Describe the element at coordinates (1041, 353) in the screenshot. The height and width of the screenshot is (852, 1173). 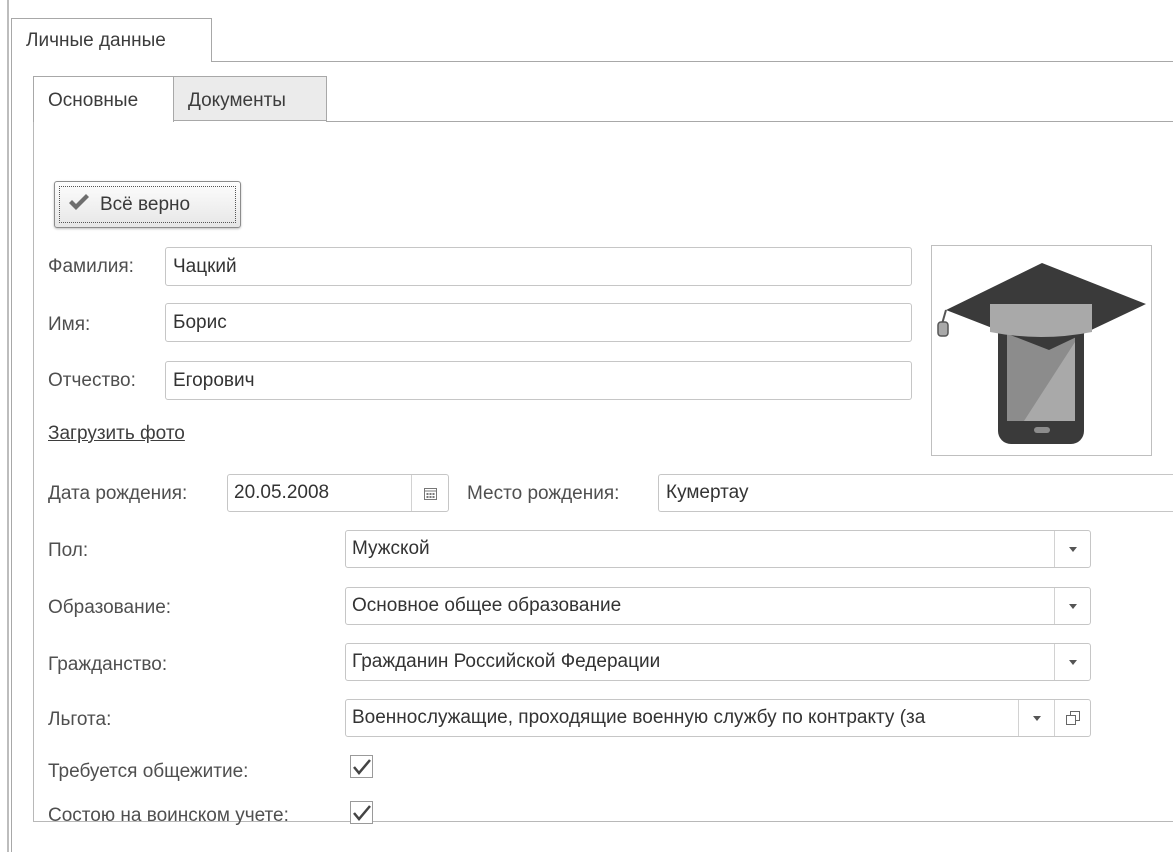
I see `graduate-phone-image` at that location.